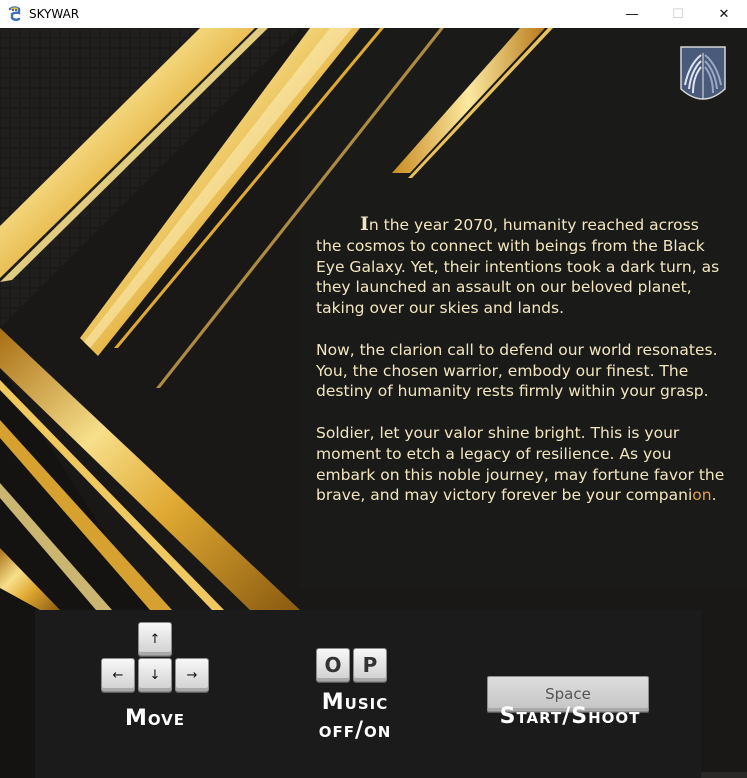  What do you see at coordinates (355, 702) in the screenshot?
I see `music-label: Music` at bounding box center [355, 702].